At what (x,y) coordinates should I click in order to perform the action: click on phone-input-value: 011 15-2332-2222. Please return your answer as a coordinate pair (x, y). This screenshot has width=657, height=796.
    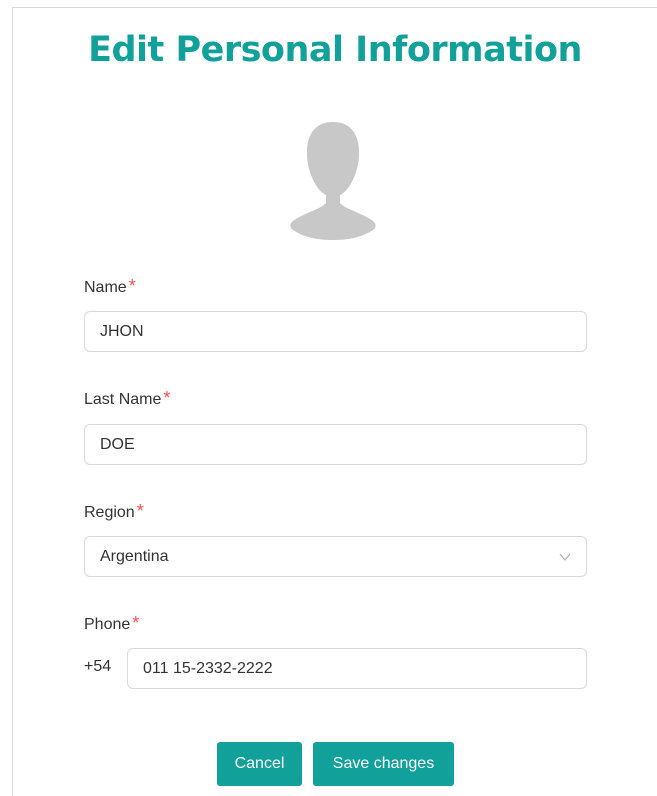
    Looking at the image, I should click on (208, 668).